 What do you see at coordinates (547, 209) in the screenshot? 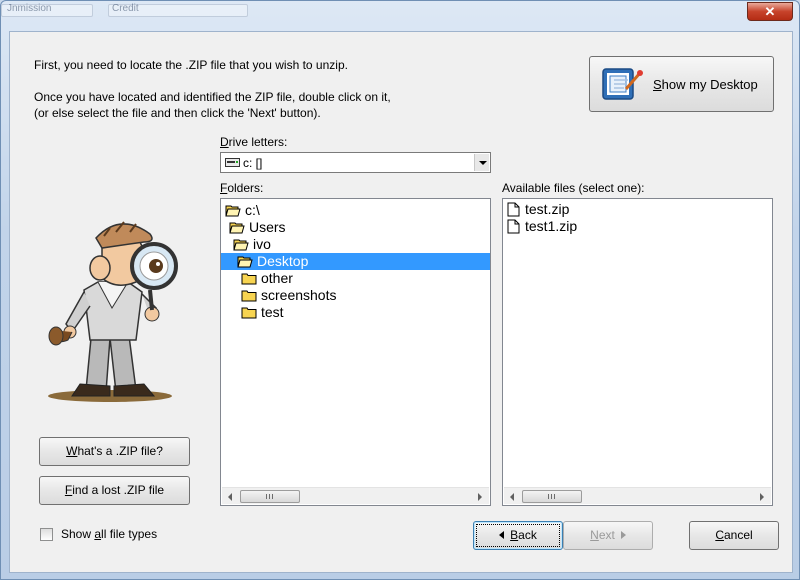
I see `file-item-label: test.zip` at bounding box center [547, 209].